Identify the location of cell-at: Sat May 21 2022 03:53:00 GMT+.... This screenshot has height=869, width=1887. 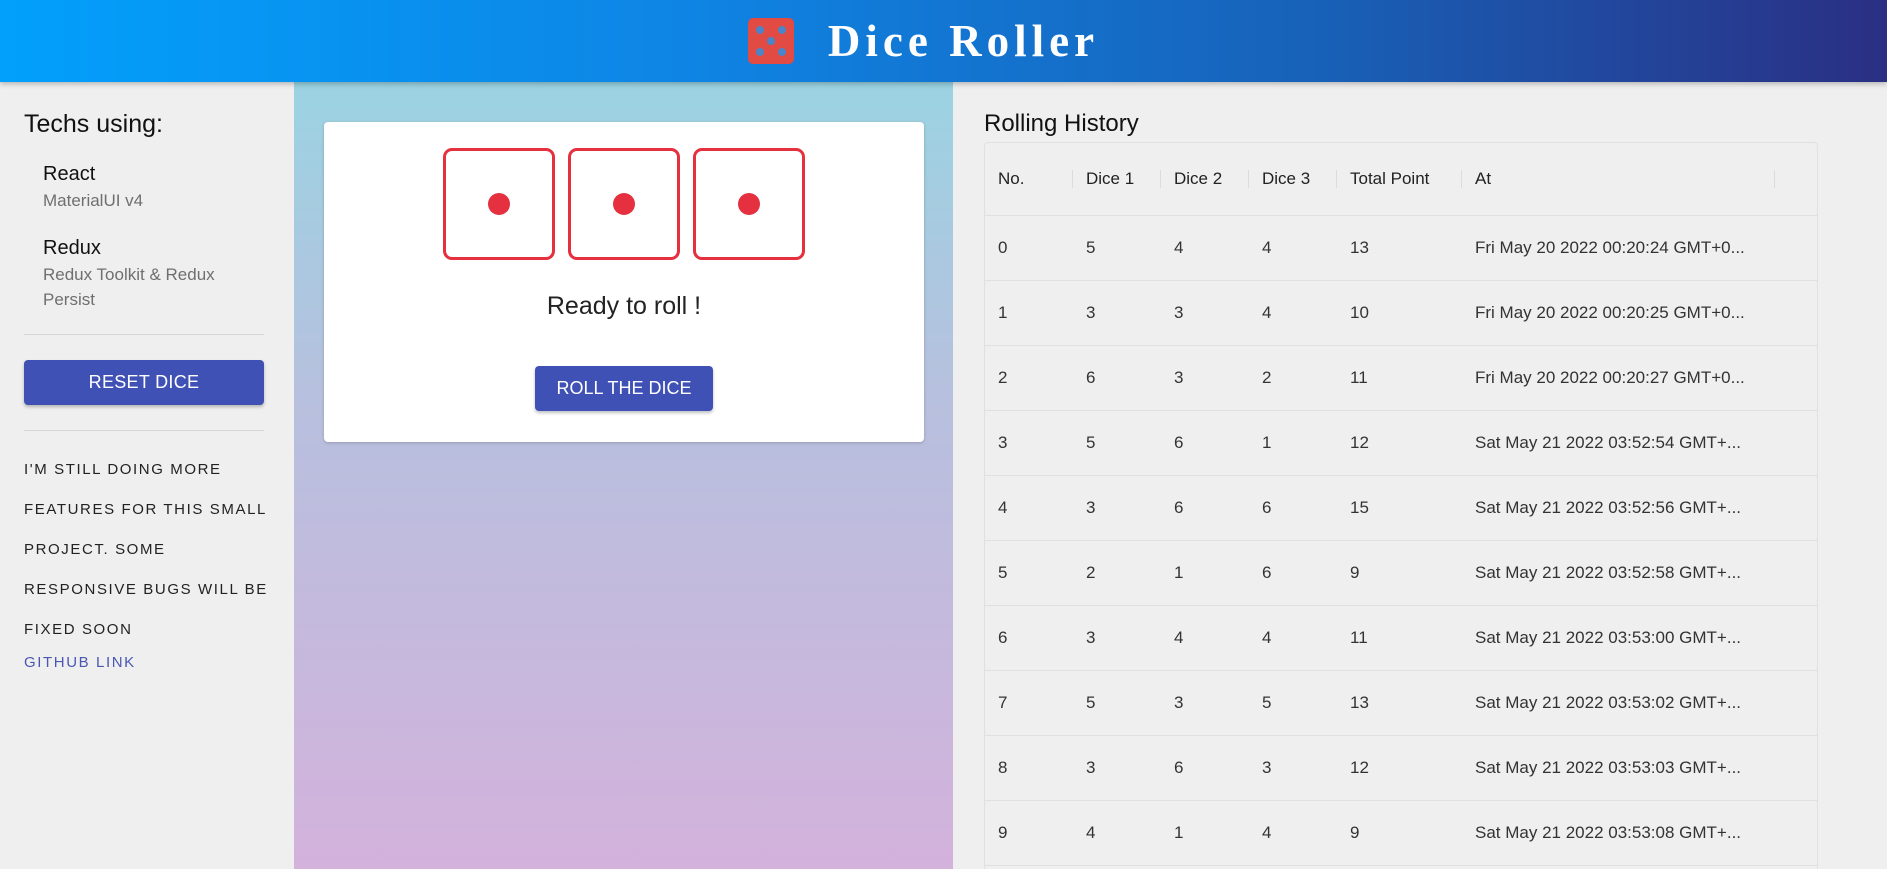
(1608, 637).